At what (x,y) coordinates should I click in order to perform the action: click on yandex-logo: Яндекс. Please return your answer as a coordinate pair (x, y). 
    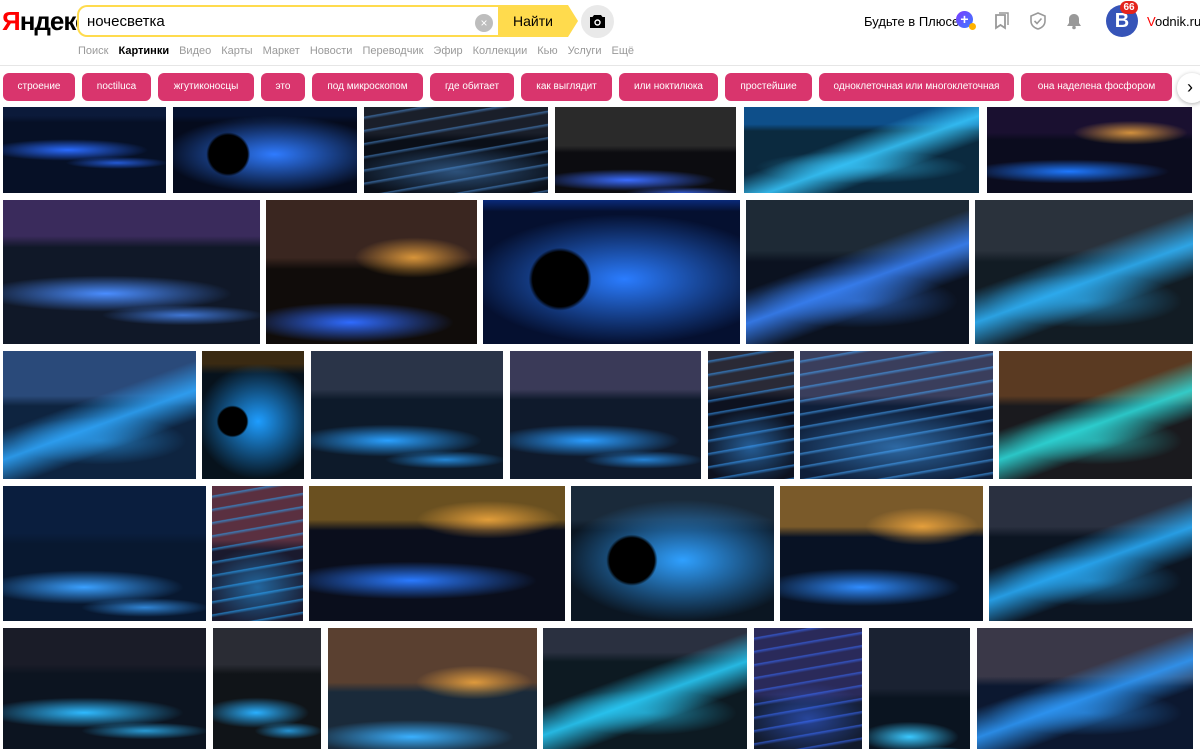
    Looking at the image, I should click on (45, 21).